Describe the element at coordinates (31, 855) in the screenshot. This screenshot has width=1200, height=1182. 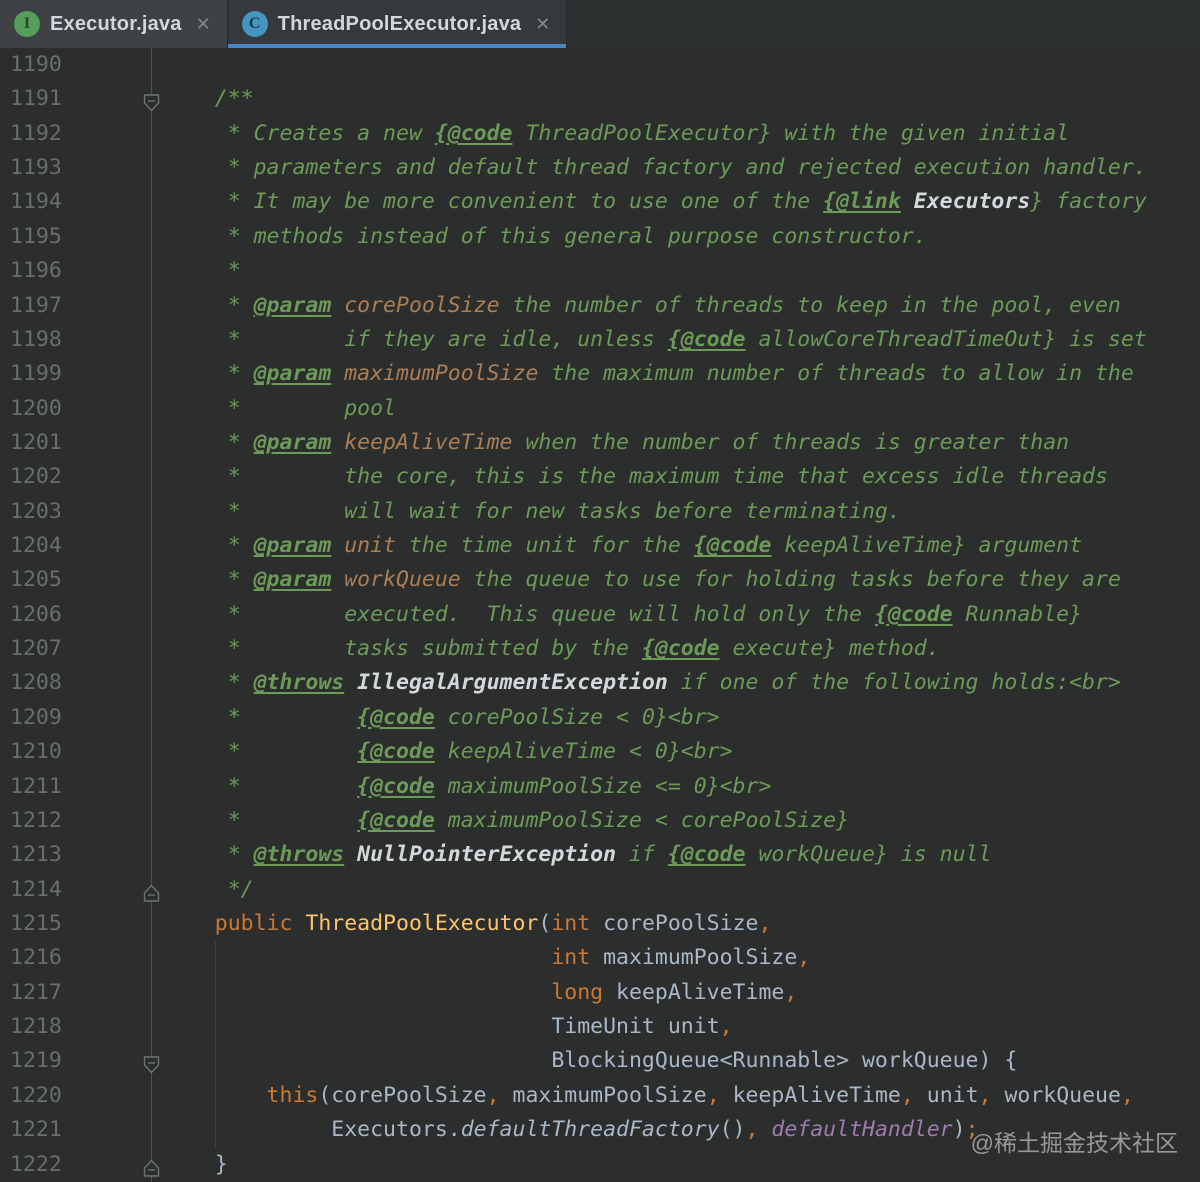
I see `line-number: 1213` at that location.